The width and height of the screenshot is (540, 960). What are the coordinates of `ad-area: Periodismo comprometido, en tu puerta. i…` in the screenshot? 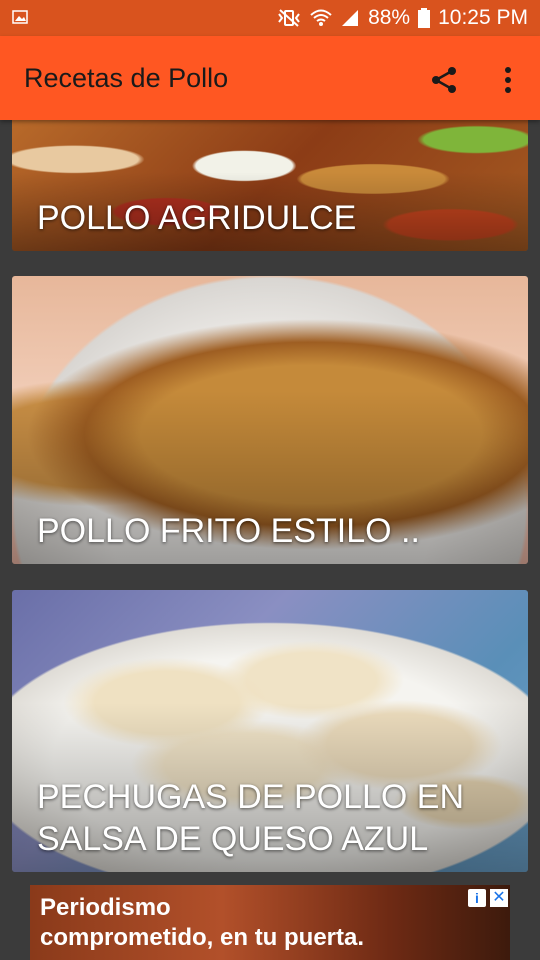 It's located at (270, 916).